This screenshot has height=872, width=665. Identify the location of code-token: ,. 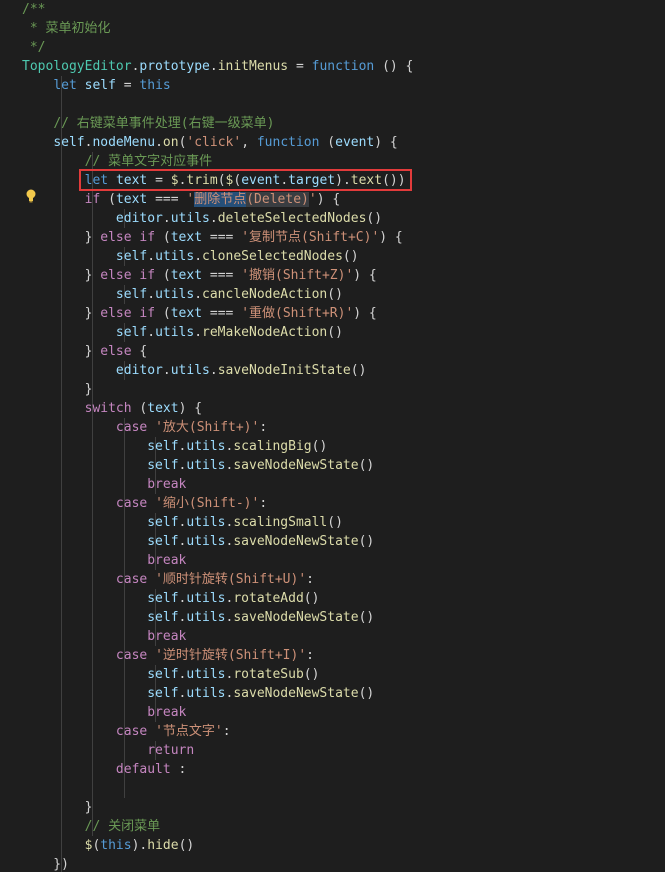
(249, 142).